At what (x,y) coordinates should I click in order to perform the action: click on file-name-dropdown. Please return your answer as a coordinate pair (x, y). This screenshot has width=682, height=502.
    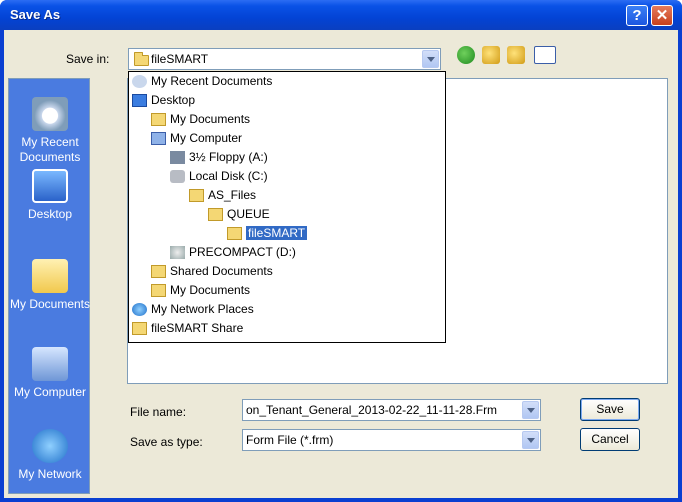
    Looking at the image, I should click on (530, 410).